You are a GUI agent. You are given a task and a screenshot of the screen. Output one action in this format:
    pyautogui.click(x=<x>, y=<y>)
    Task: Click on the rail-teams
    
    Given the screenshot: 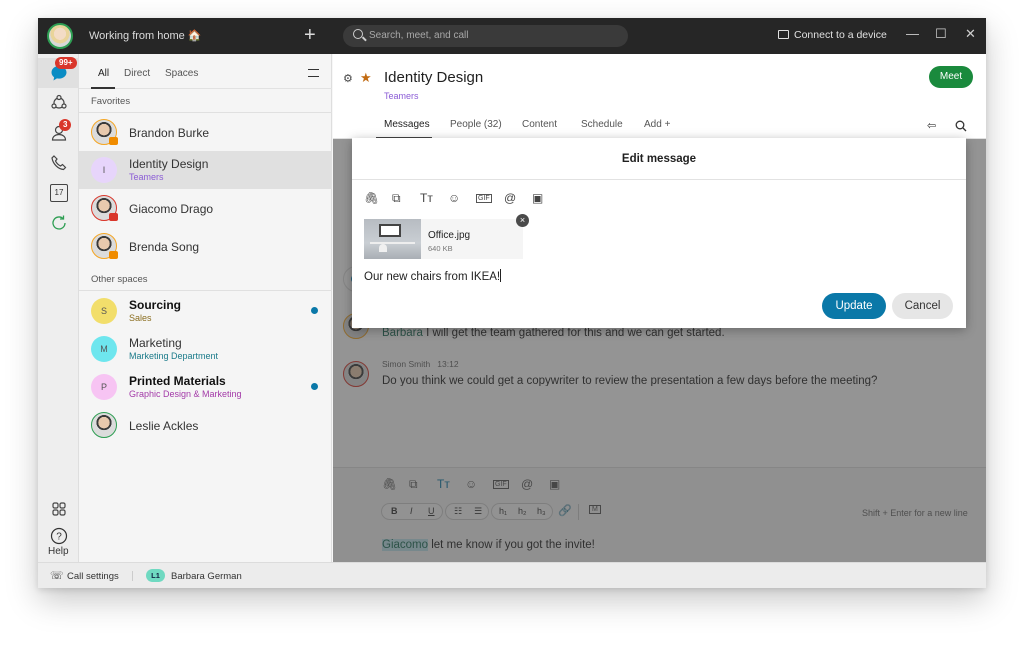 What is the action you would take?
    pyautogui.click(x=58, y=103)
    